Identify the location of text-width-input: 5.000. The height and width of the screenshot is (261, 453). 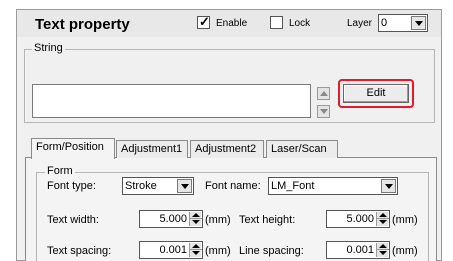
(171, 219).